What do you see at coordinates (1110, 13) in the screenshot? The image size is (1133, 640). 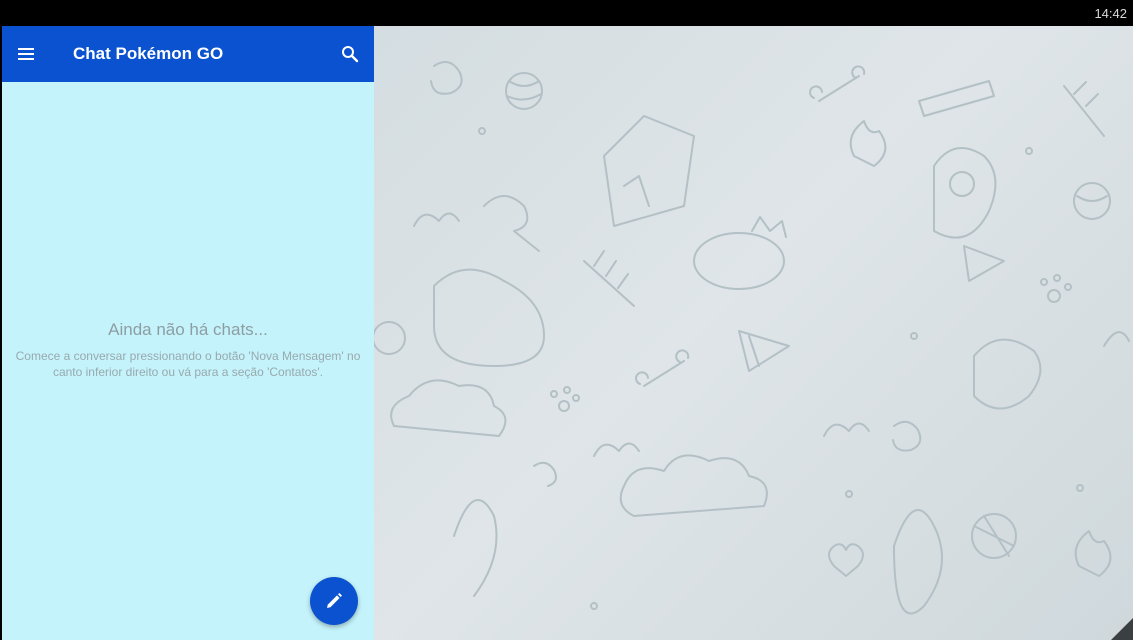 I see `status-clock: 14:42` at bounding box center [1110, 13].